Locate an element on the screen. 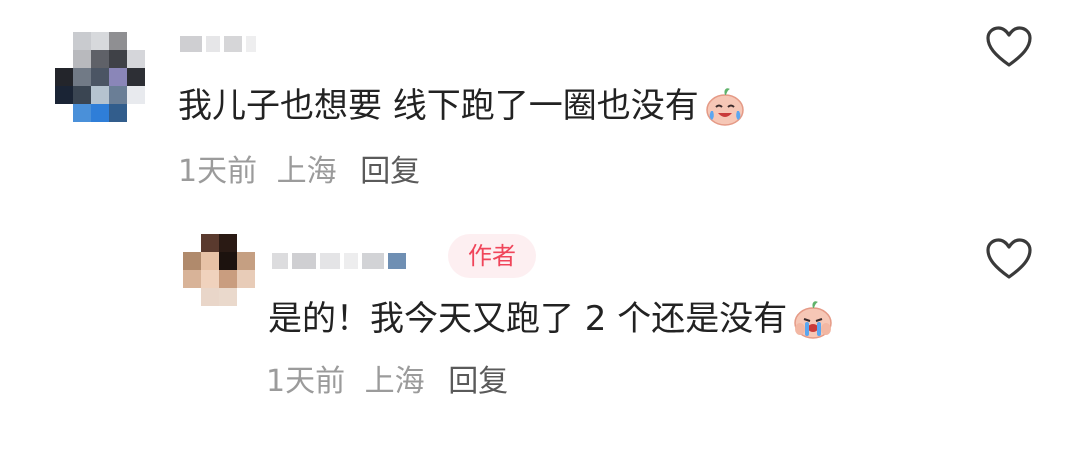  crying-laugh-peach-emoji is located at coordinates (725, 107).